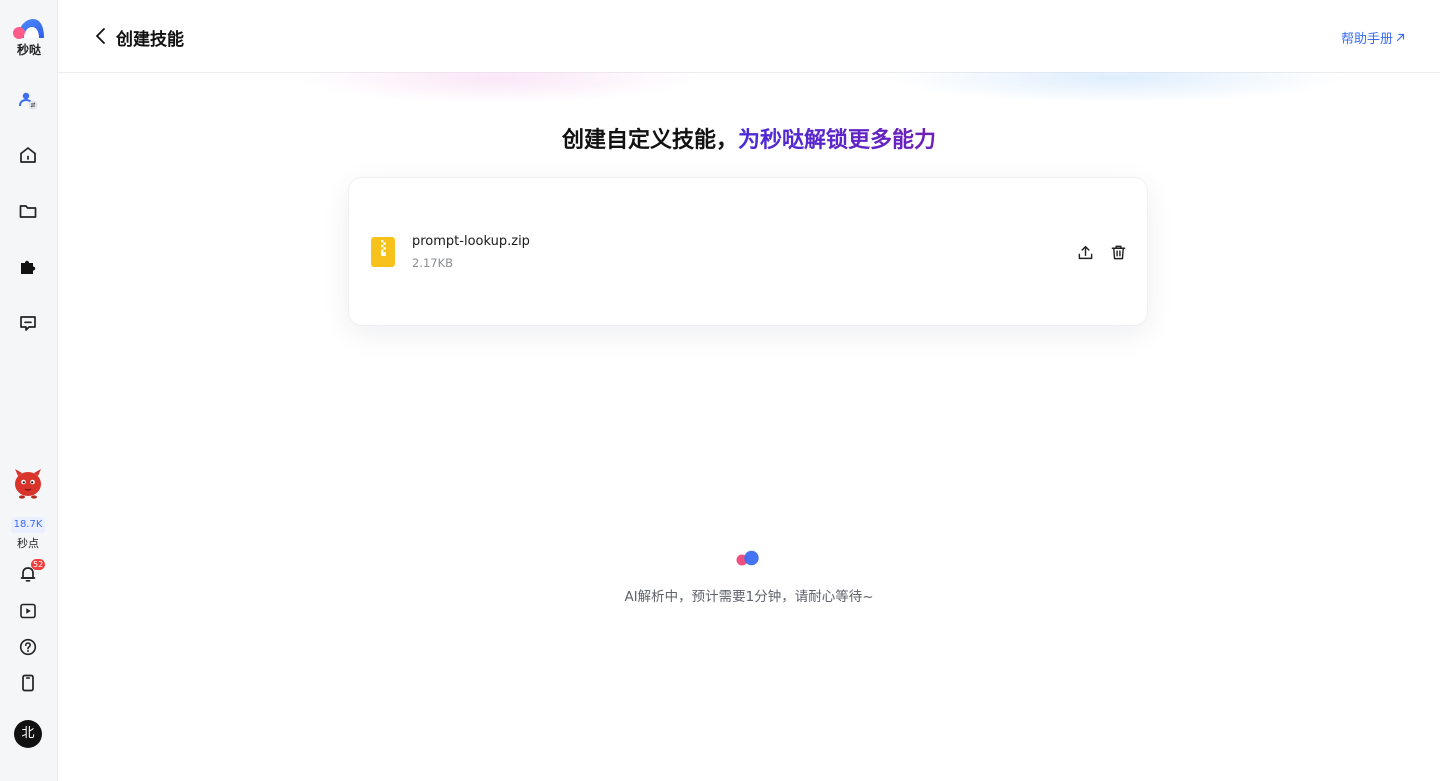 Image resolution: width=1440 pixels, height=781 pixels. Describe the element at coordinates (28, 482) in the screenshot. I see `mascot-avatar` at that location.